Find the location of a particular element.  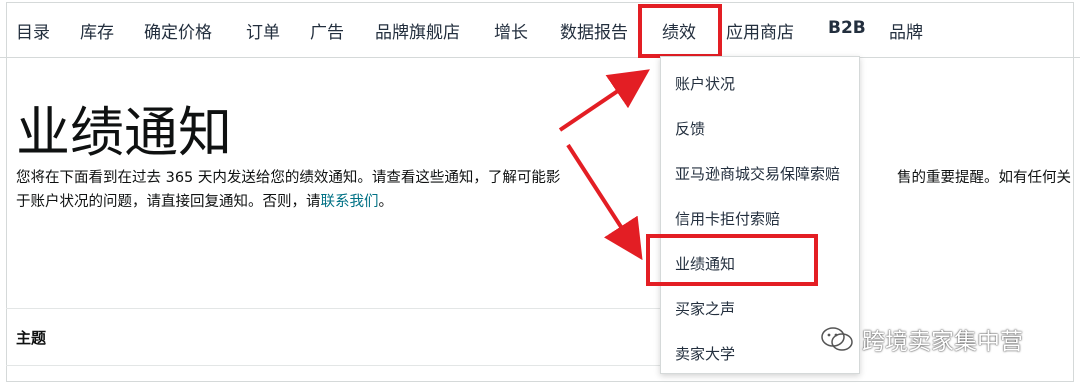

watermark-text: 跨境卖家集中营 is located at coordinates (942, 342).